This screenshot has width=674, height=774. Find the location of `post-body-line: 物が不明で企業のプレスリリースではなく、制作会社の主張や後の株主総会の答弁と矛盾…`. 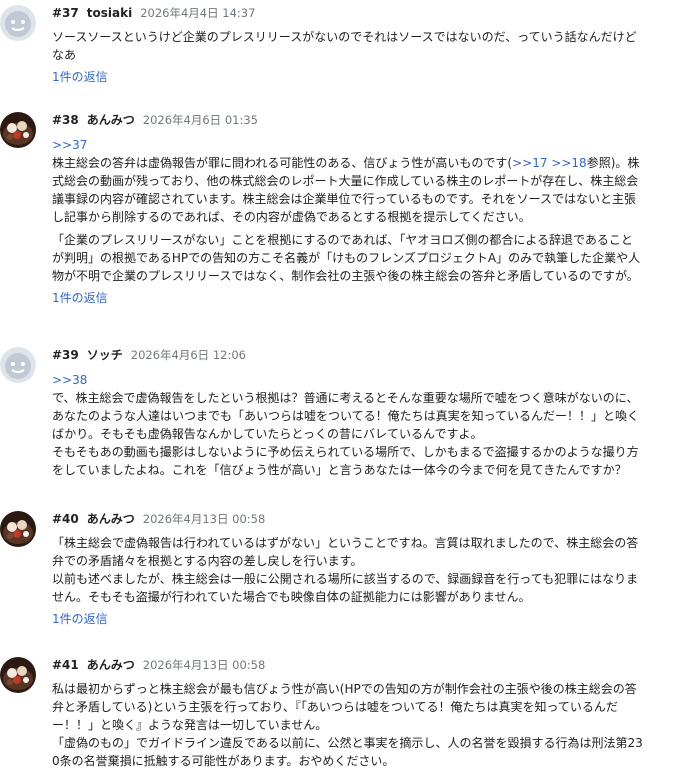

post-body-line: 物が不明で企業のプレスリリースではなく、制作会社の主張や後の株主総会の答弁と矛盾… is located at coordinates (345, 276).